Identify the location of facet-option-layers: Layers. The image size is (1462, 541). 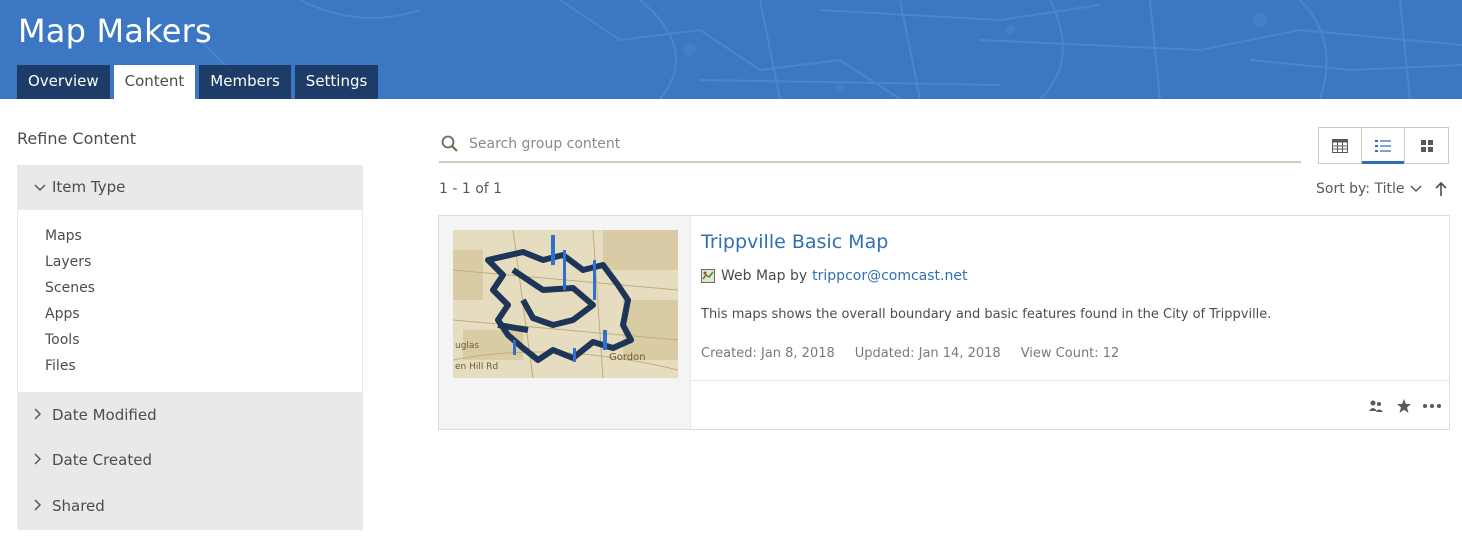
(190, 262).